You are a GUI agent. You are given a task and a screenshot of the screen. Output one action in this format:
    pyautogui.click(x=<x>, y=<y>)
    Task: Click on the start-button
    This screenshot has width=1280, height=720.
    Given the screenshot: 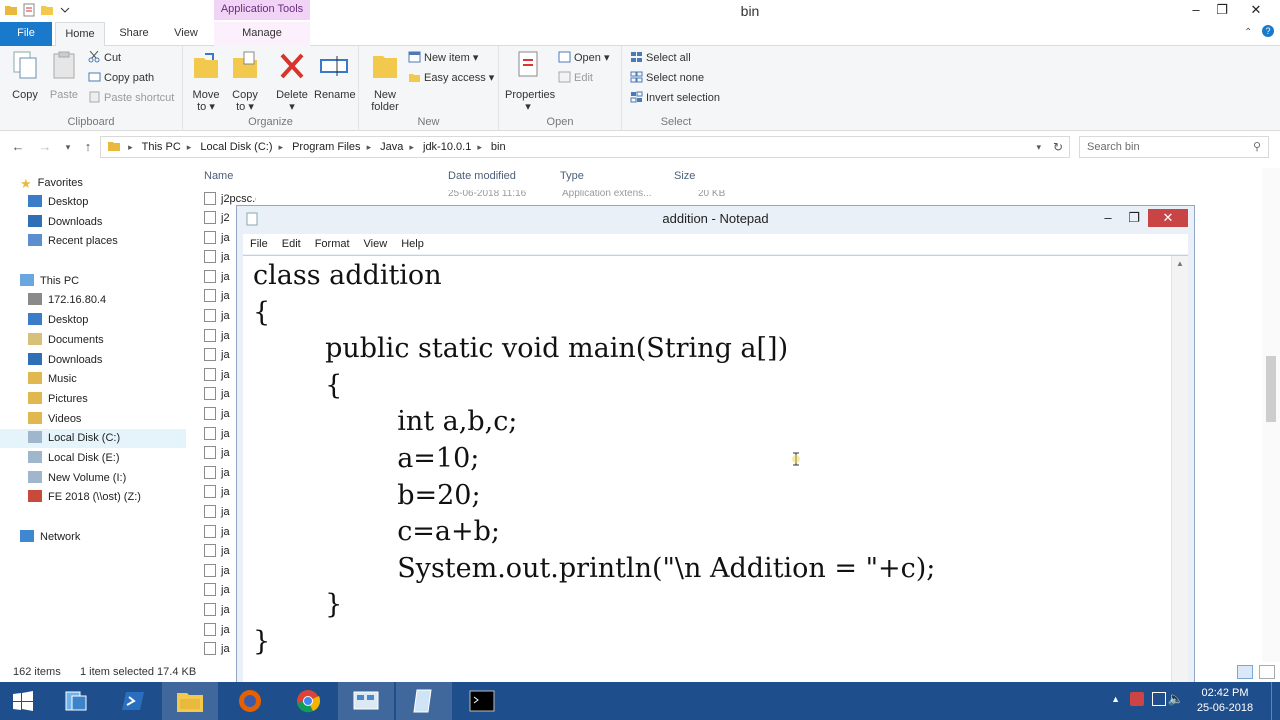 What is the action you would take?
    pyautogui.click(x=23, y=701)
    